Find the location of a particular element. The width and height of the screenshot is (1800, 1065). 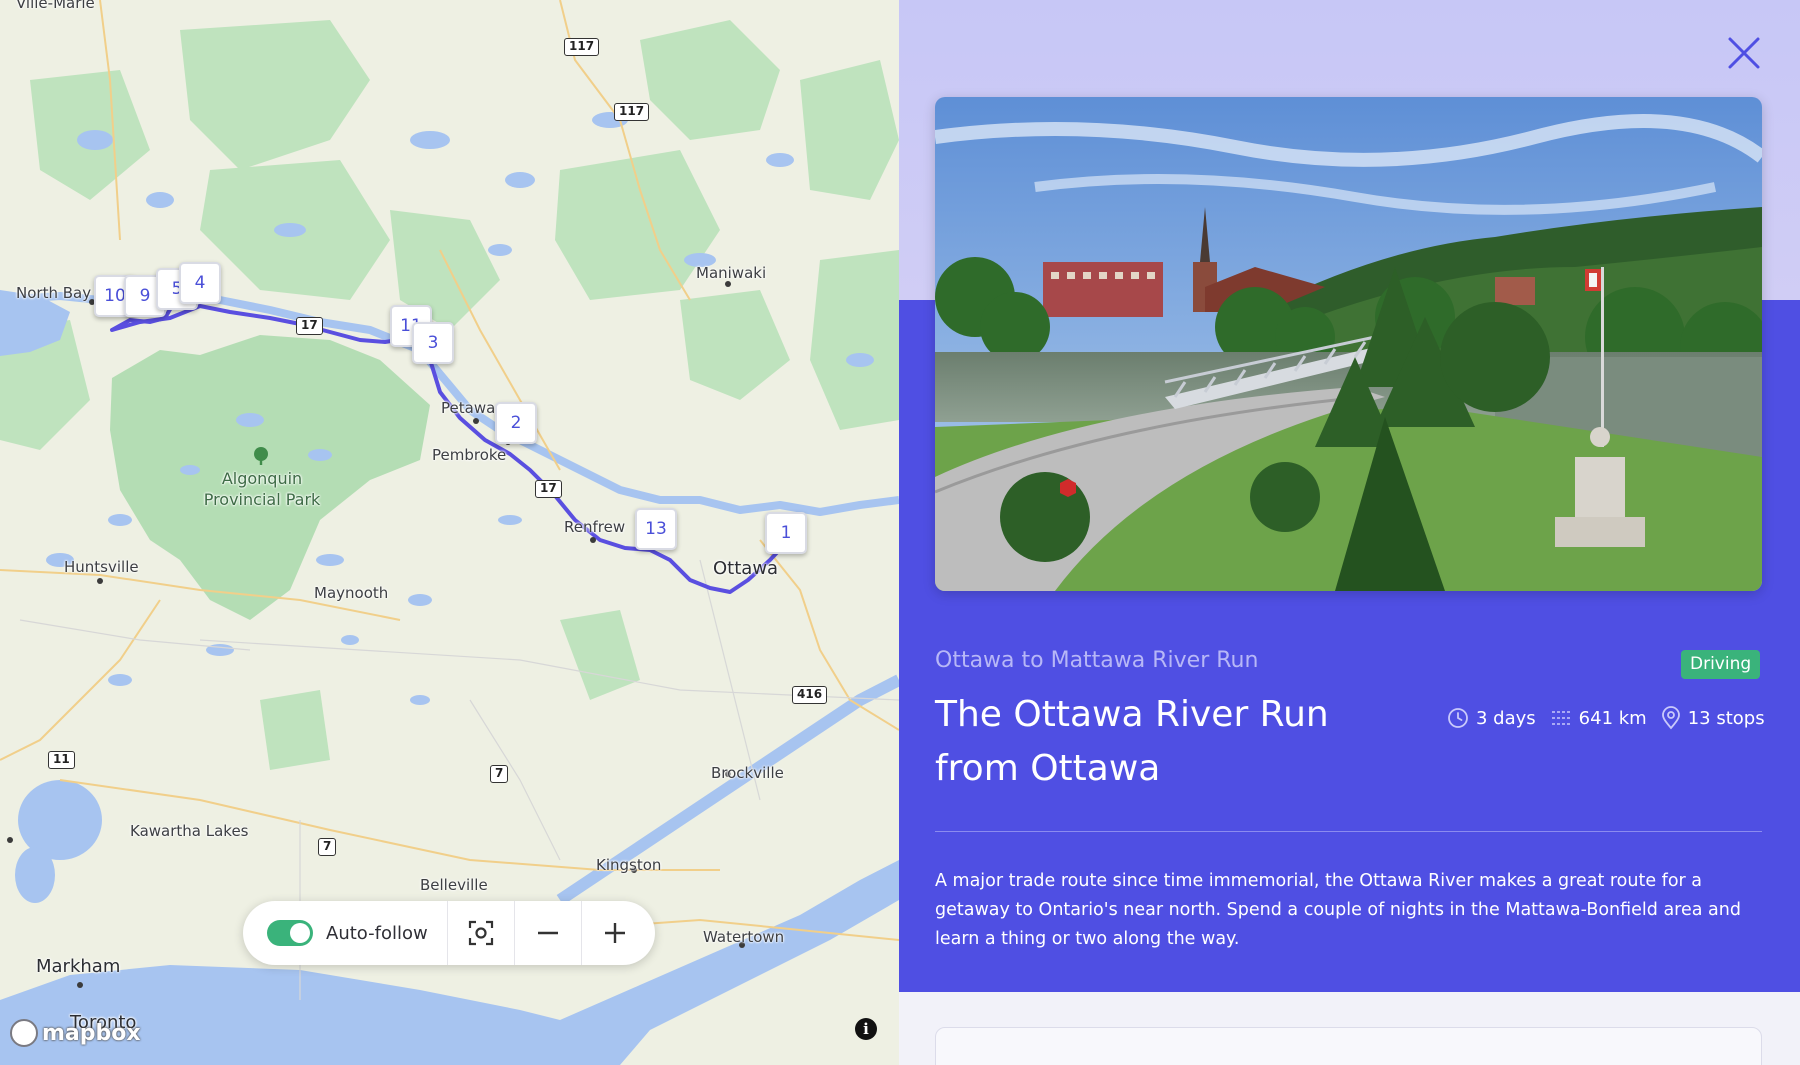

auto-follow-label: Auto-follow is located at coordinates (377, 933).